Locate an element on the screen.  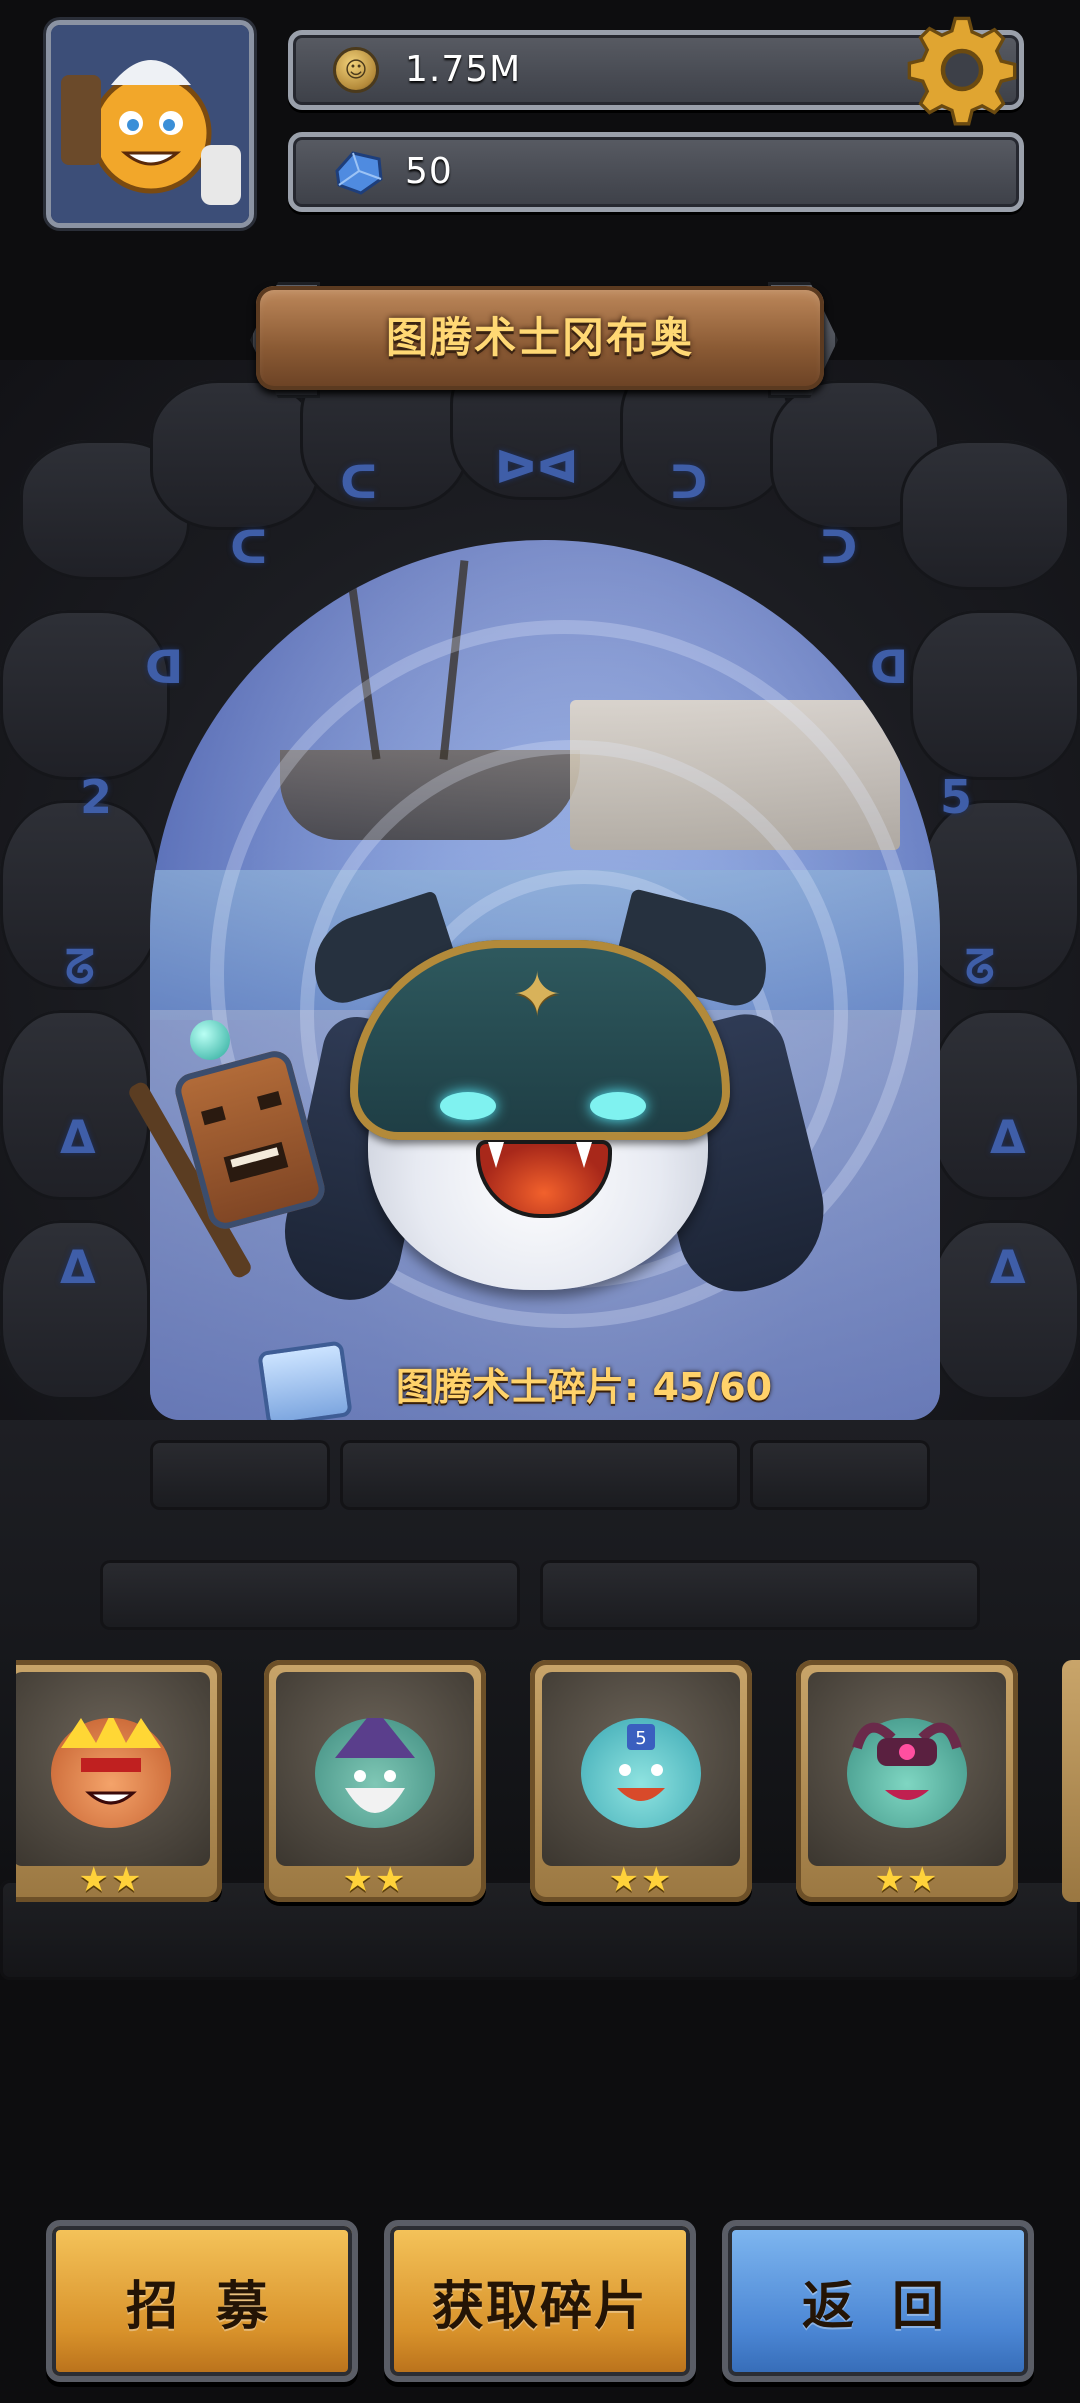
torch-hero-icon: 5 is located at coordinates (641, 1772).